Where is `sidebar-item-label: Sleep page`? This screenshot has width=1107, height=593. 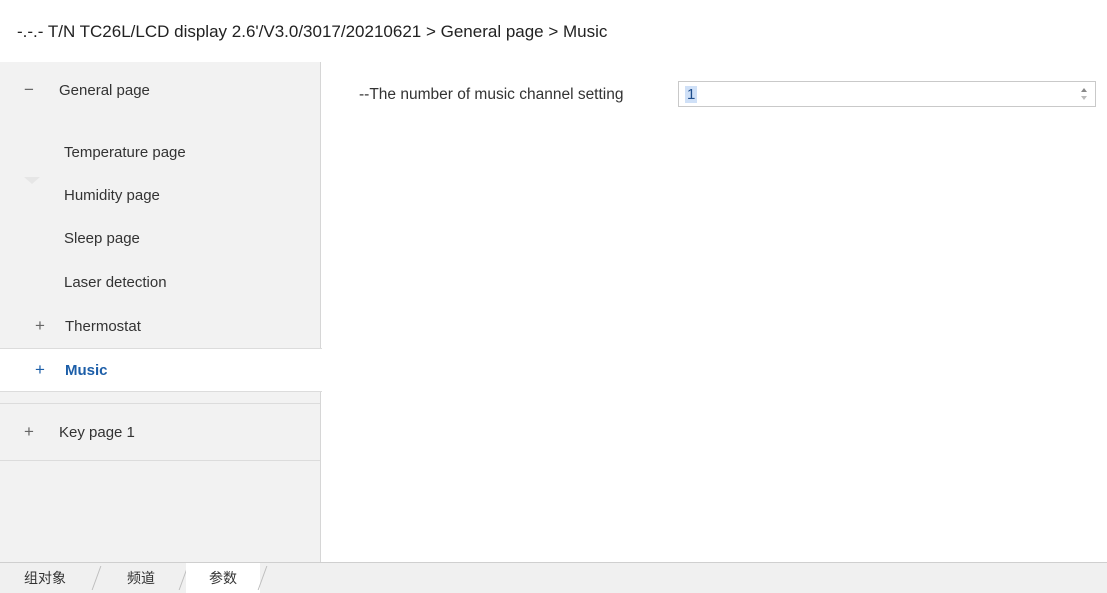
sidebar-item-label: Sleep page is located at coordinates (102, 238).